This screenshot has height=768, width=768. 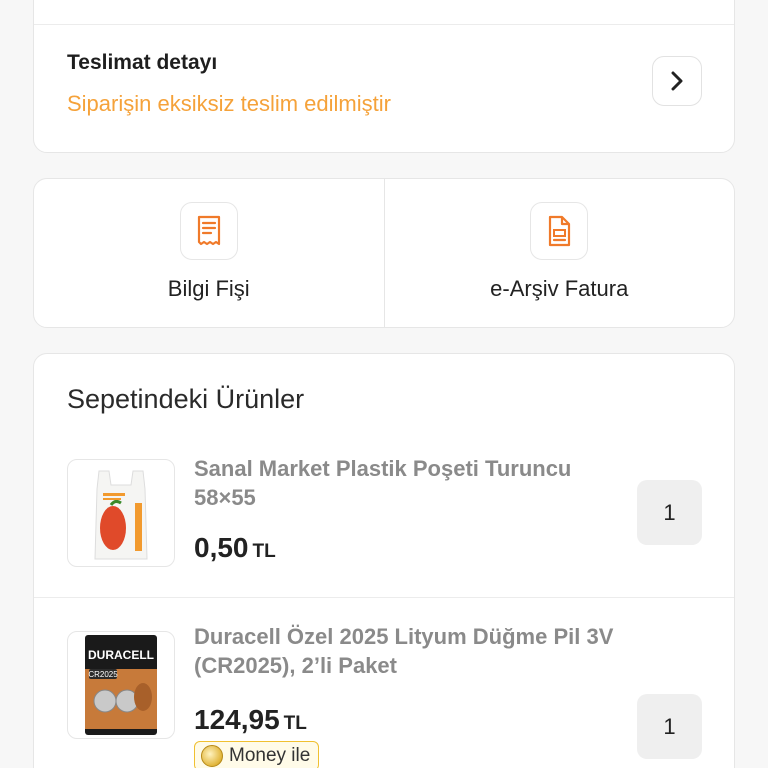 I want to click on receipt-icon-box, so click(x=208, y=231).